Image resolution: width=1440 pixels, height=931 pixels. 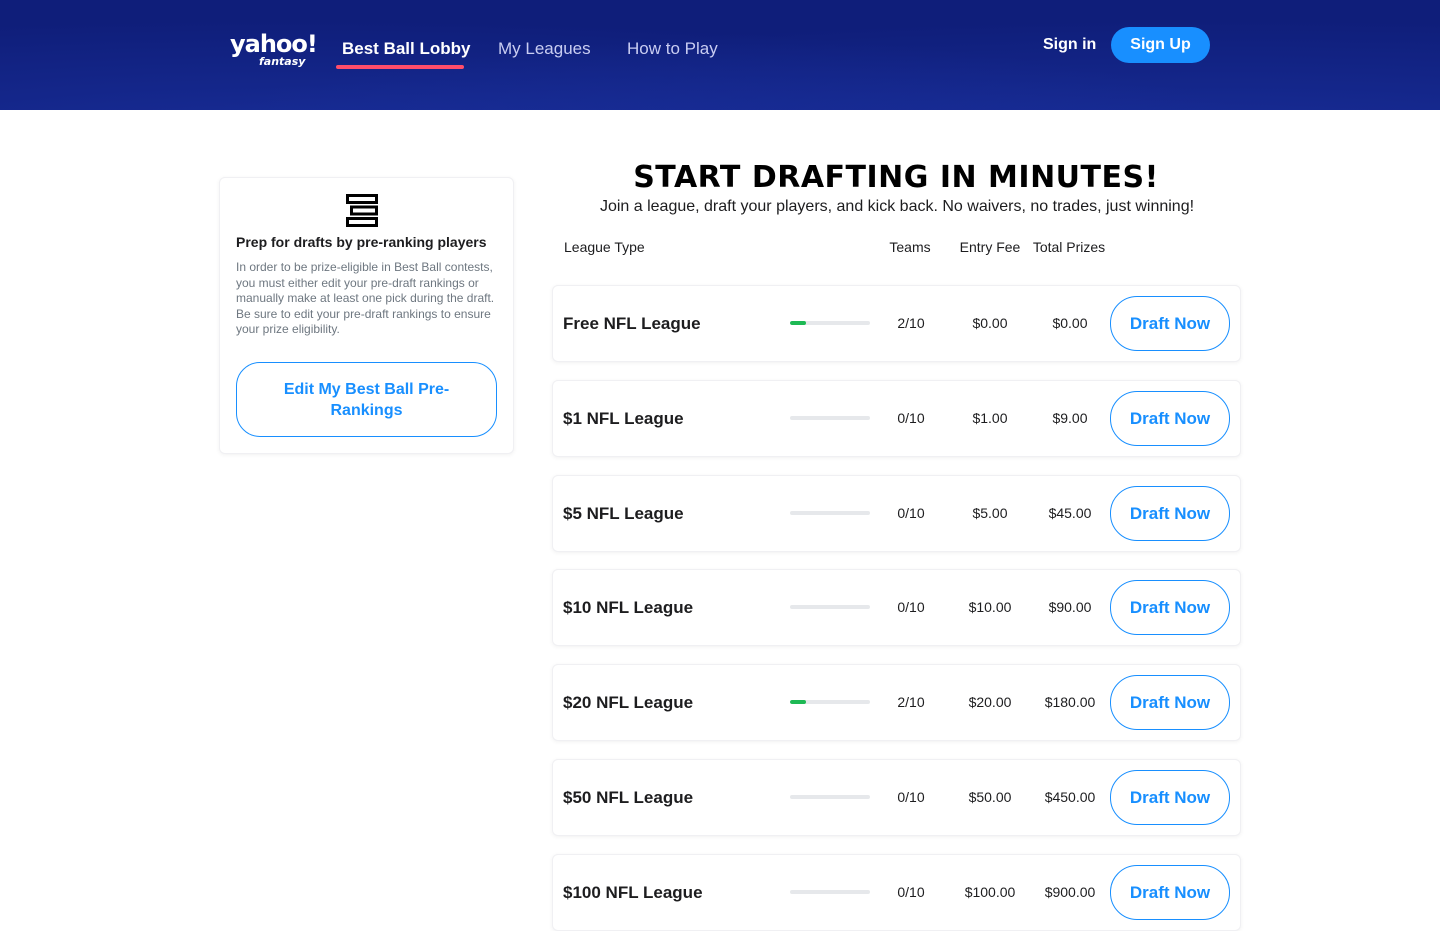 What do you see at coordinates (990, 323) in the screenshot?
I see `league-entry-fee: $0.00` at bounding box center [990, 323].